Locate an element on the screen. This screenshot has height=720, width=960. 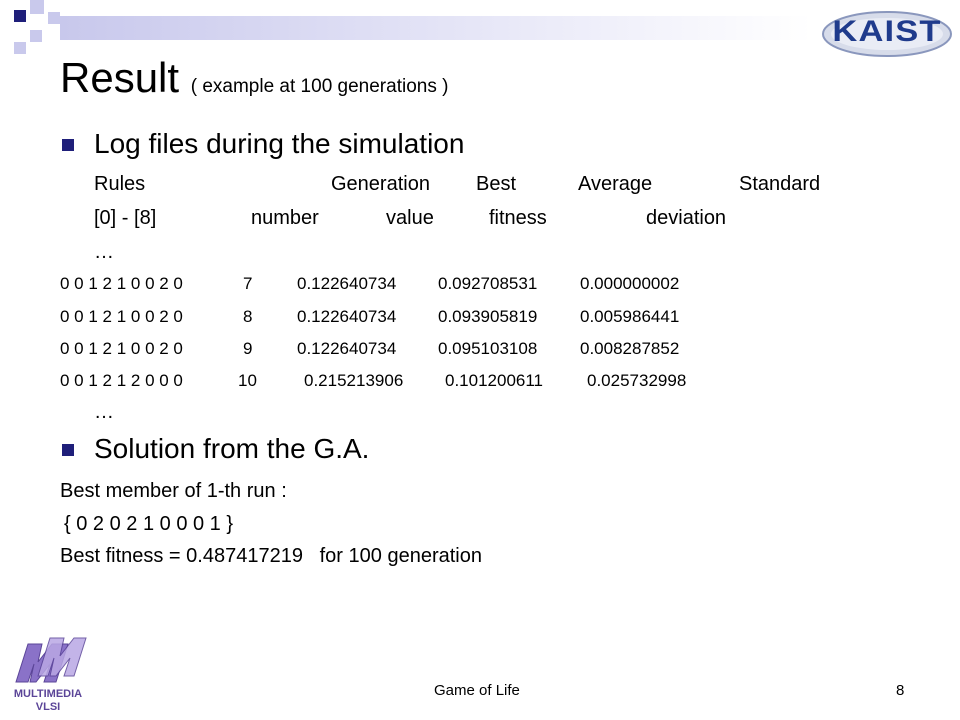
col-subheader-number: number is located at coordinates (285, 218).